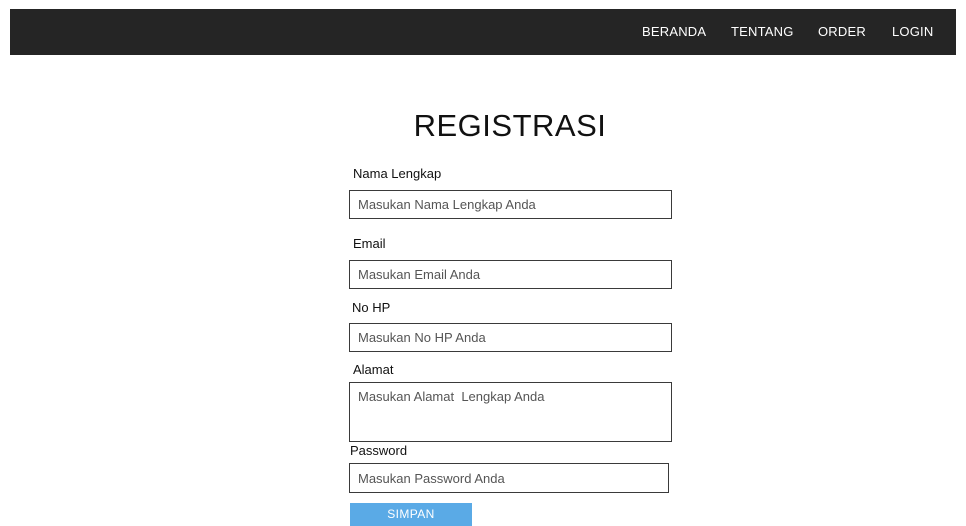  Describe the element at coordinates (674, 32) in the screenshot. I see `nav-link-beranda: BERANDA` at that location.